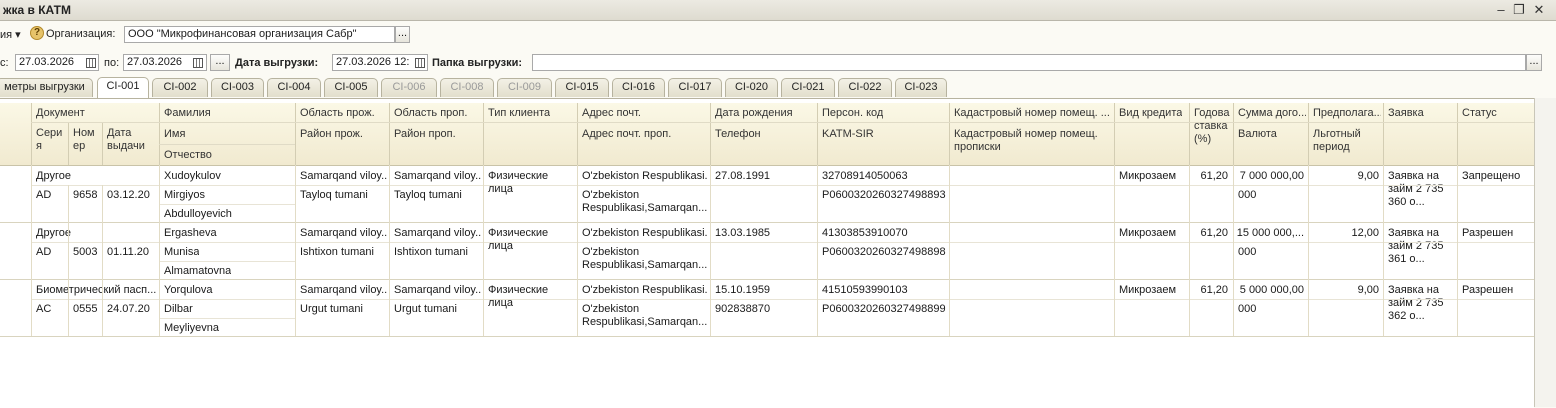 The height and width of the screenshot is (408, 1556). What do you see at coordinates (192, 328) in the screenshot?
I see `cell-patronymic: Meyliyevna` at bounding box center [192, 328].